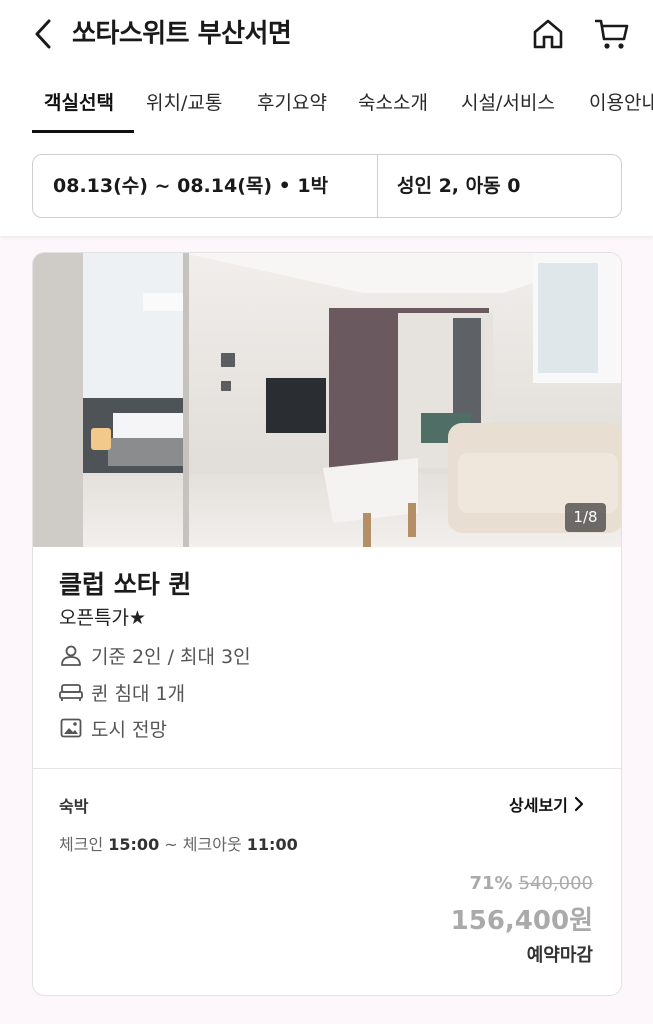  What do you see at coordinates (538, 805) in the screenshot?
I see `detail-link-label: 상세보기` at bounding box center [538, 805].